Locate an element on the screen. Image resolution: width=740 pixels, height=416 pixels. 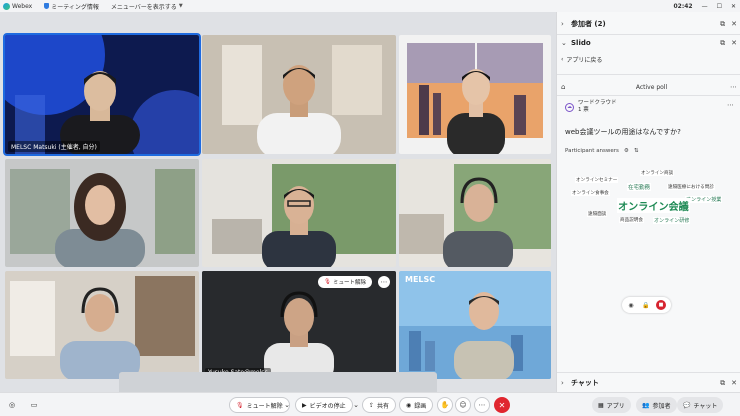
participants-panel-header: › 参加者 (2) ⧉ ✕ is located at coordinates (648, 24).